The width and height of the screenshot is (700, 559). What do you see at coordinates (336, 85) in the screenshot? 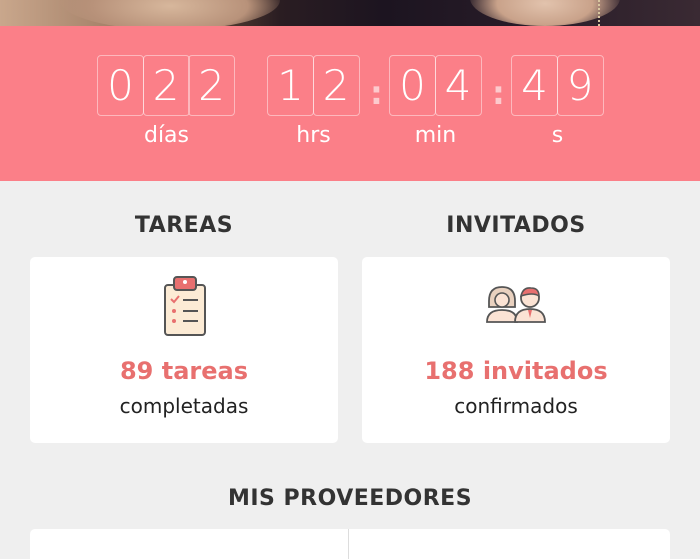
I see `hours-digit: 2` at bounding box center [336, 85].